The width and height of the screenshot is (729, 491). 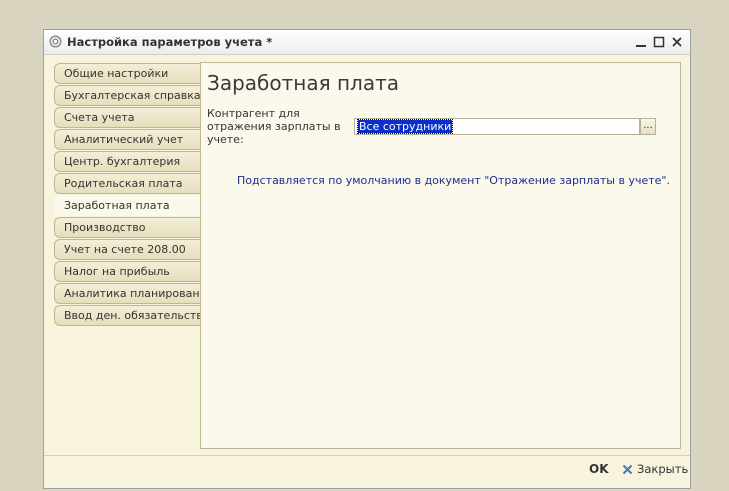 I want to click on minimize-button, so click(x=641, y=42).